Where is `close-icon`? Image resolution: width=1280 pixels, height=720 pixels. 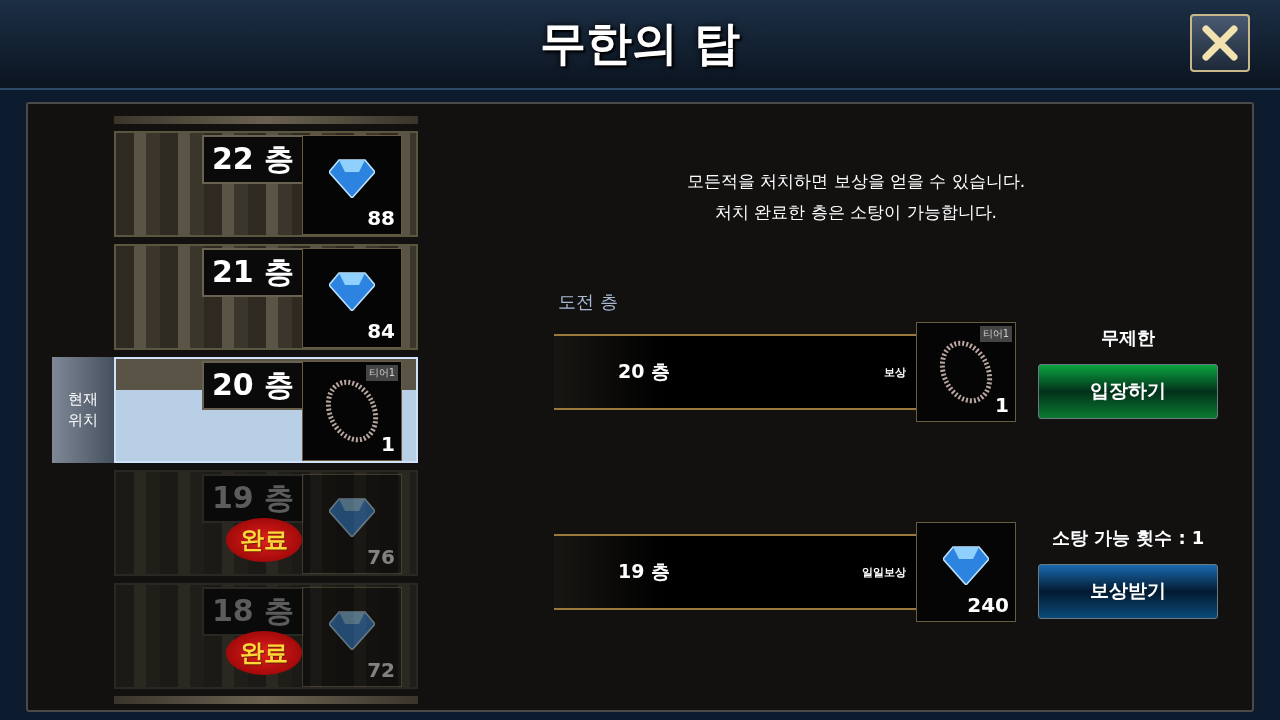 close-icon is located at coordinates (1220, 43).